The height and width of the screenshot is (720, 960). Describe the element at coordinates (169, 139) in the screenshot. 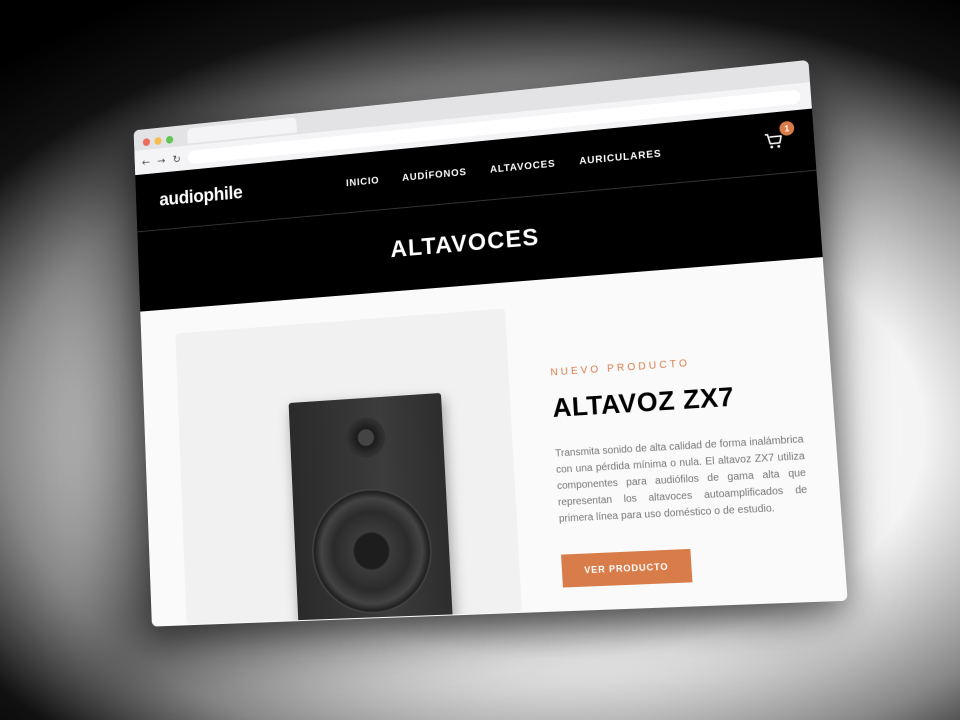

I see `zoom-window-button` at that location.